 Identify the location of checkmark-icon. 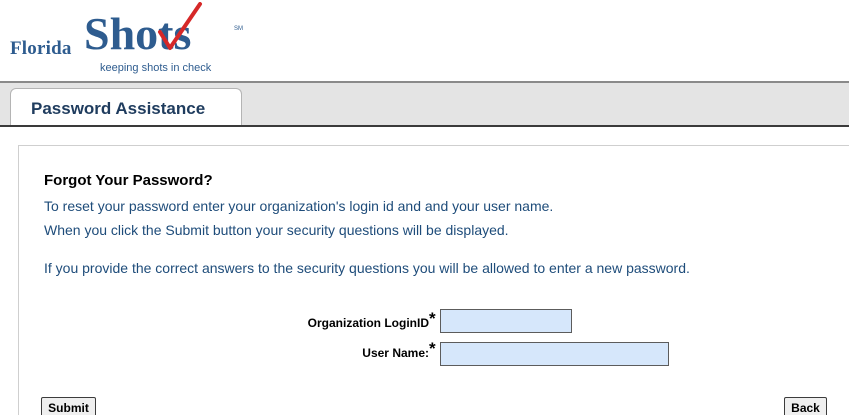
(180, 26).